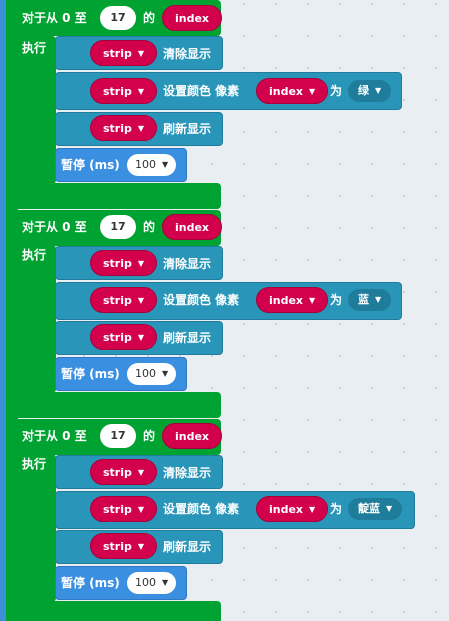  What do you see at coordinates (370, 91) in the screenshot?
I see `color-dropdown: 绿 ▼` at bounding box center [370, 91].